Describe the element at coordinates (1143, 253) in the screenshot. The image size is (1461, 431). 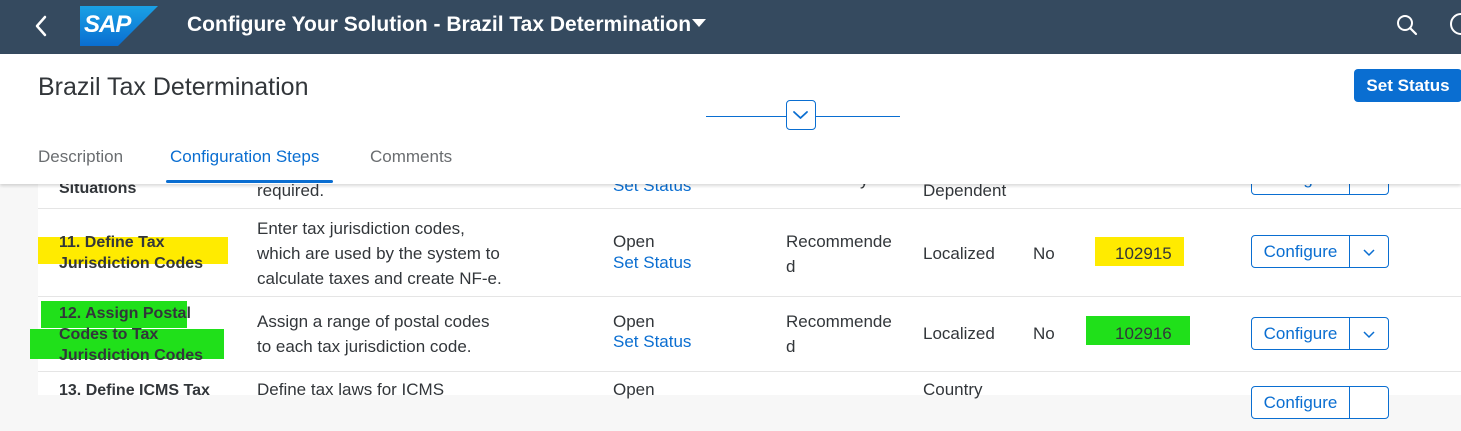
I see `step-note: 102915` at that location.